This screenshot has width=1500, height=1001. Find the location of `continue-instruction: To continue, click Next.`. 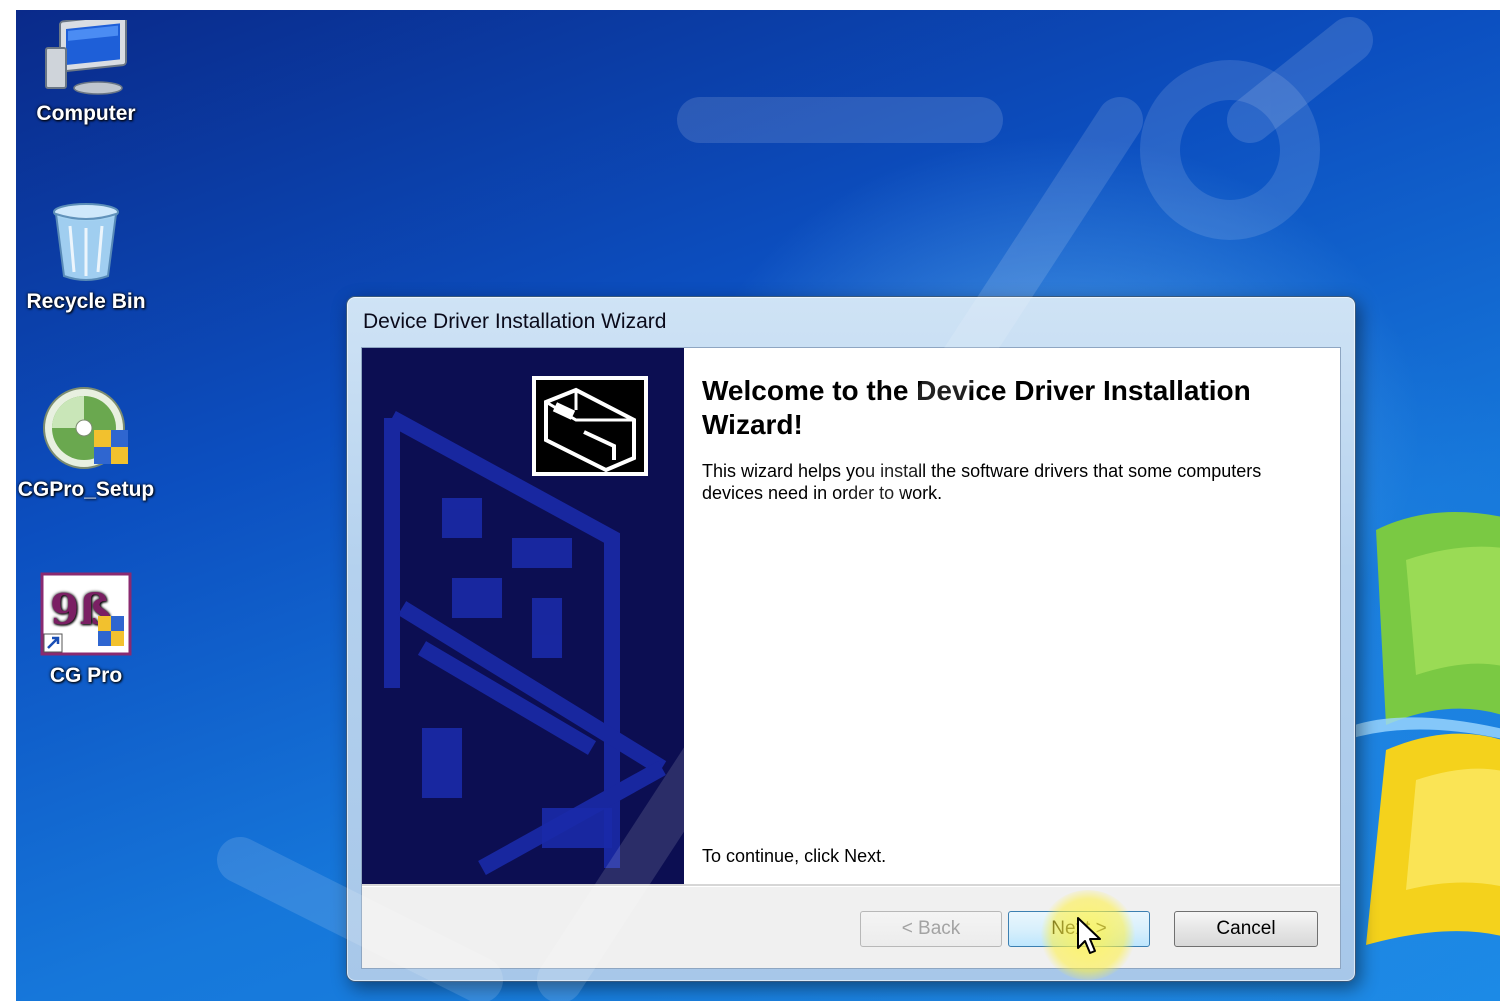

continue-instruction: To continue, click Next. is located at coordinates (794, 856).